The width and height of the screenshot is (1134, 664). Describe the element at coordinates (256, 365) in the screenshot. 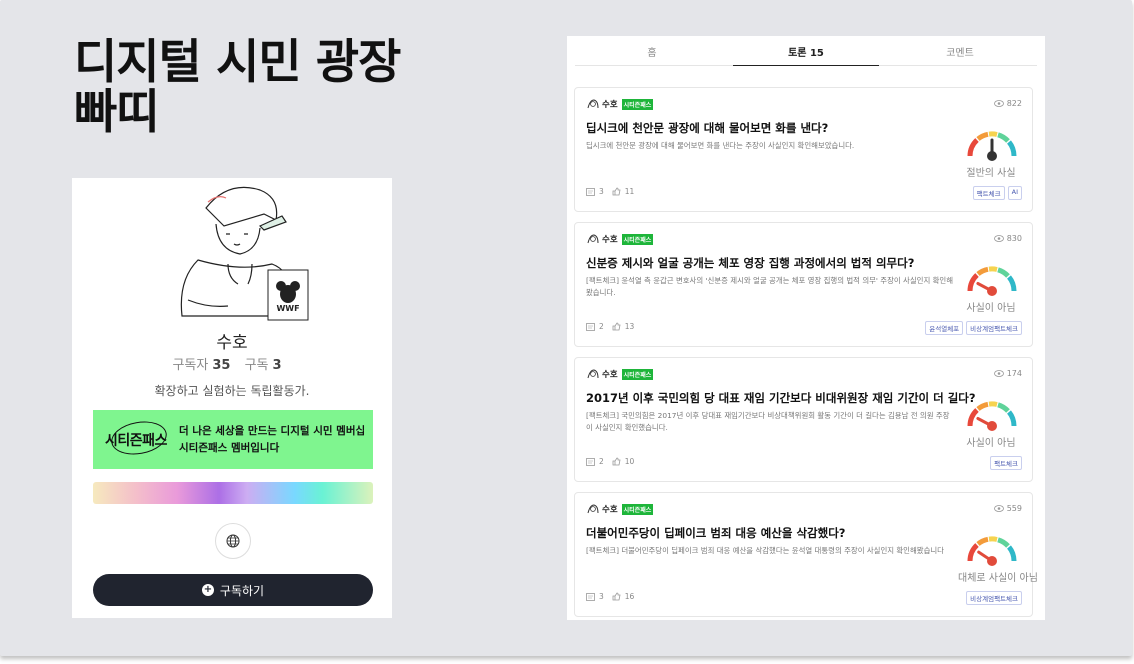

I see `subscriptions-label: 구독` at that location.